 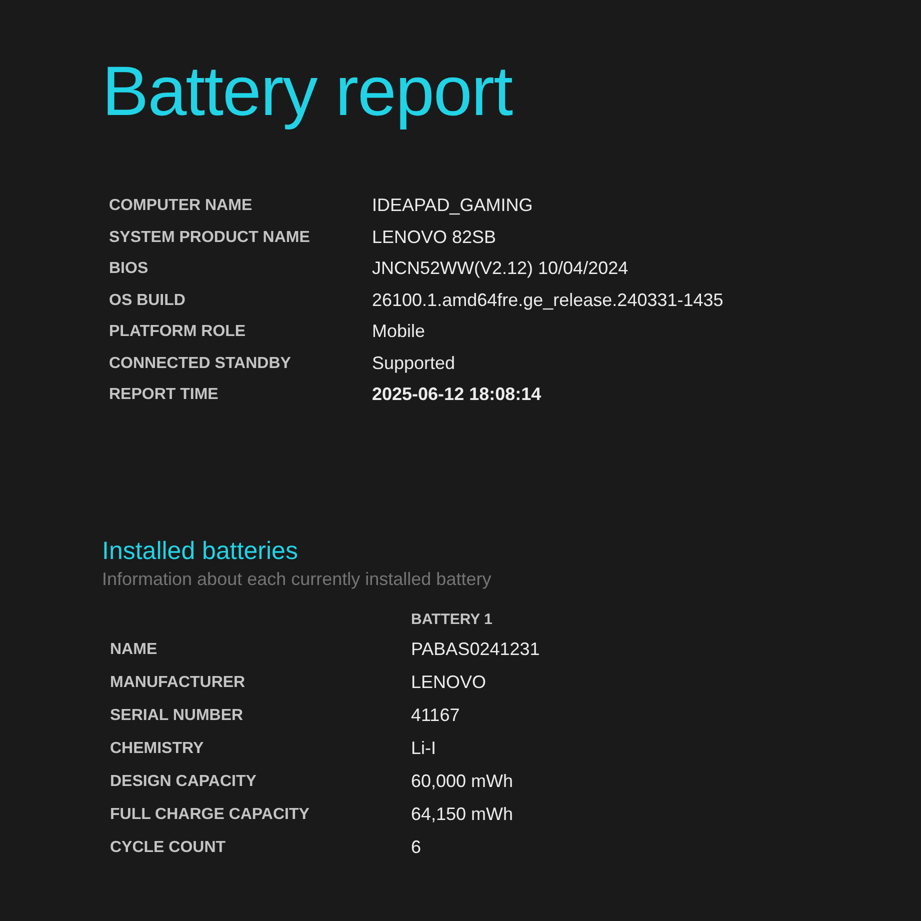 I want to click on field-value: 60,000 mWh, so click(x=462, y=781).